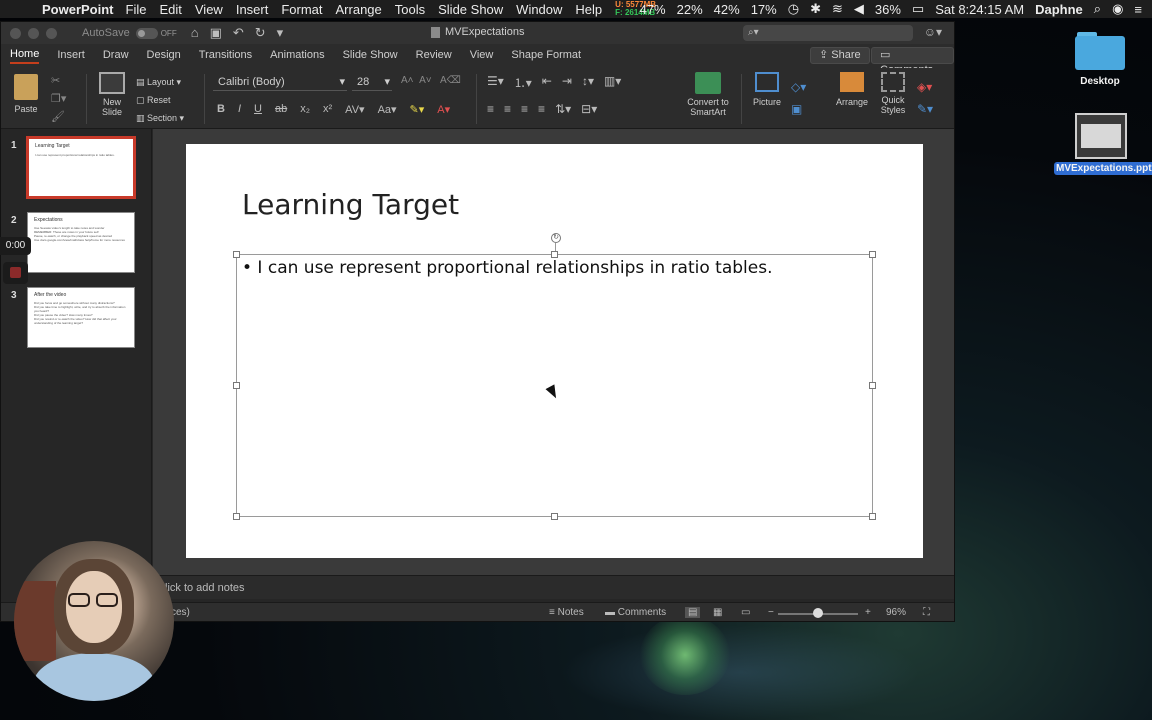 The height and width of the screenshot is (720, 1152). What do you see at coordinates (354, 109) in the screenshot?
I see `character-spacing-icon: AV▾` at bounding box center [354, 109].